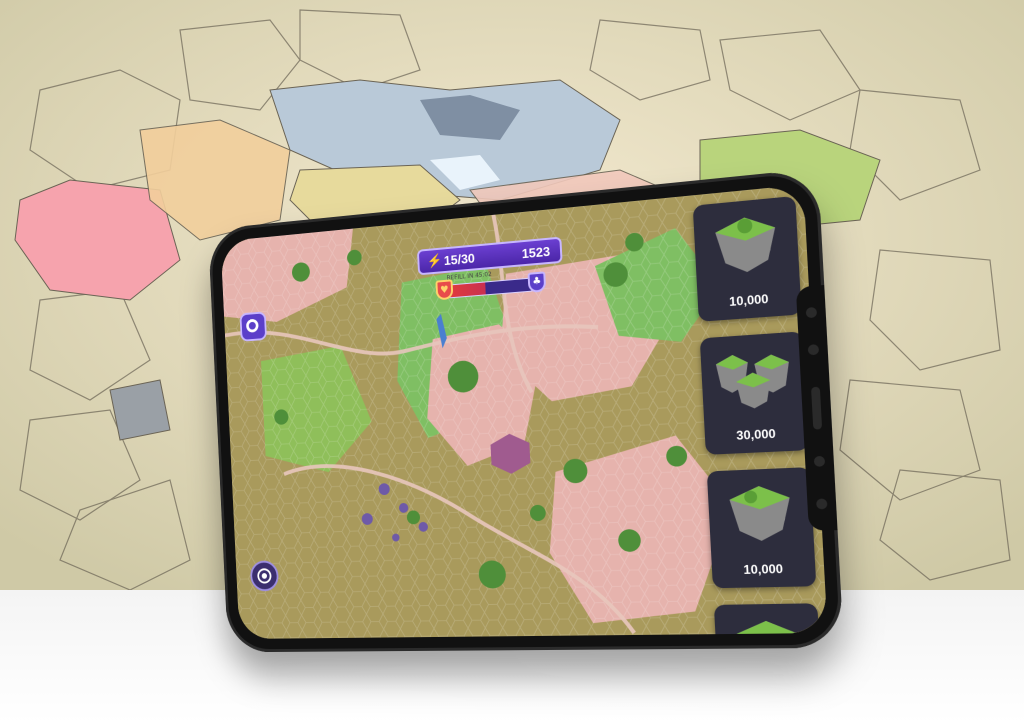 The image size is (1024, 723). I want to click on settings-button, so click(253, 326).